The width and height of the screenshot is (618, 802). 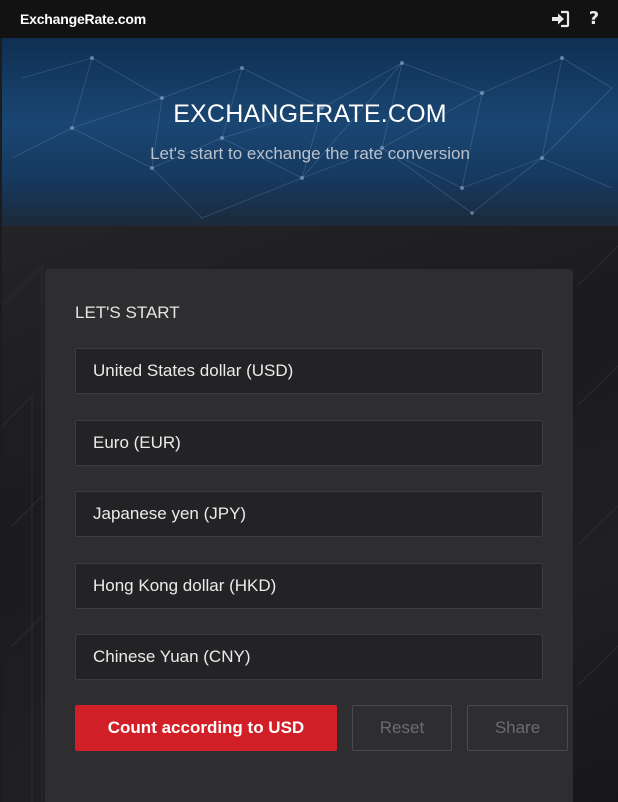 What do you see at coordinates (83, 19) in the screenshot?
I see `brand-name: ExchangeRate.com` at bounding box center [83, 19].